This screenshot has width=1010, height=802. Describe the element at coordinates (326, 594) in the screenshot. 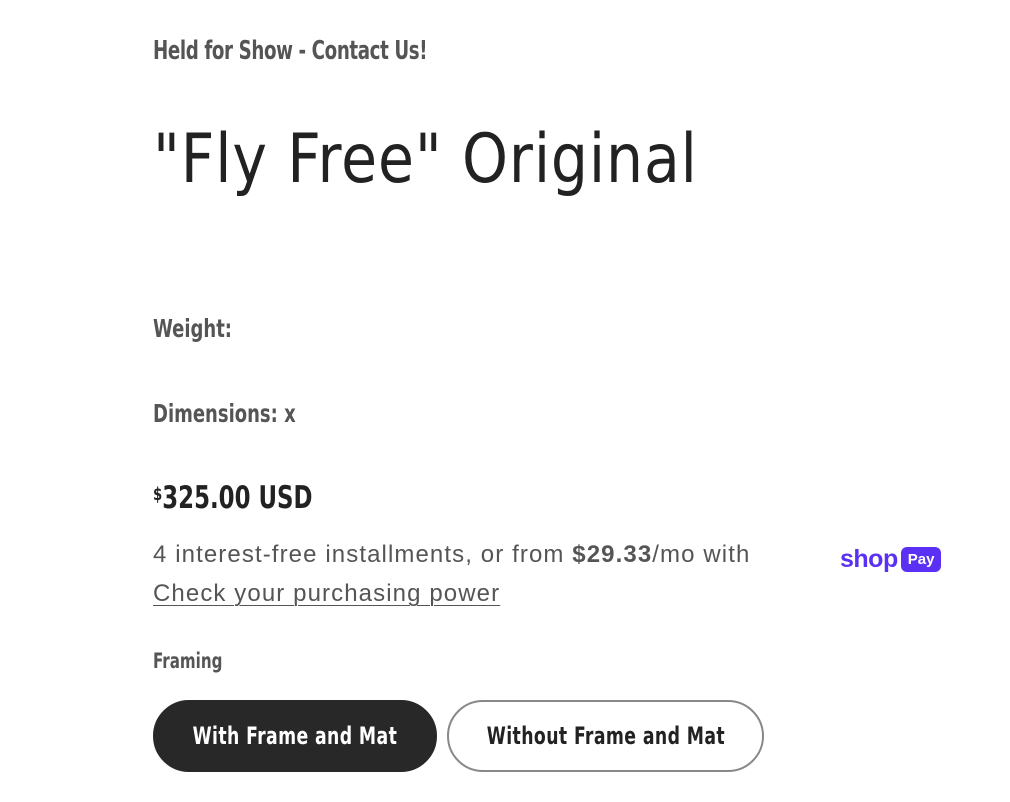

I see `check-purchasing-power-link: Check your purchasing power` at that location.